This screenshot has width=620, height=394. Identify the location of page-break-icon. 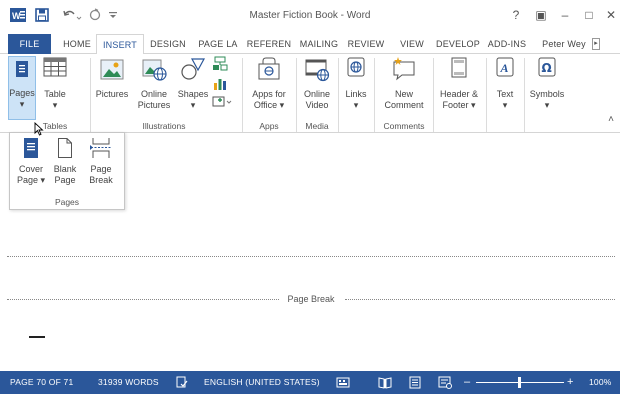
(101, 148).